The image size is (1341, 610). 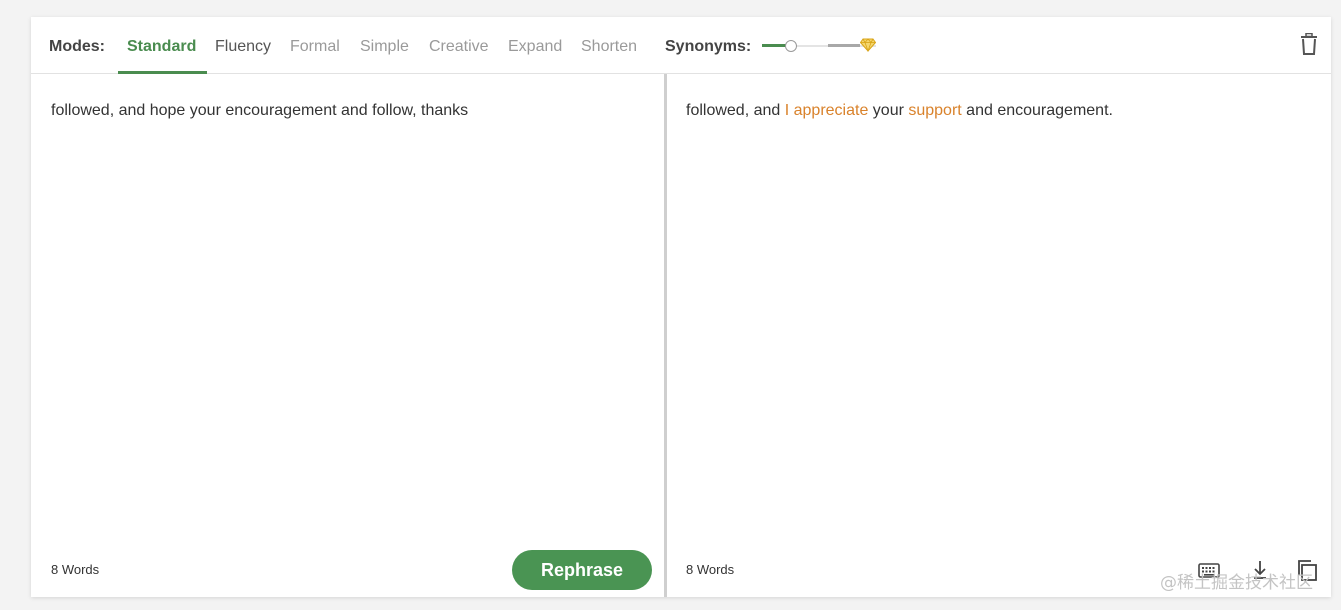 What do you see at coordinates (315, 47) in the screenshot?
I see `mode-tab-formal: Formal` at bounding box center [315, 47].